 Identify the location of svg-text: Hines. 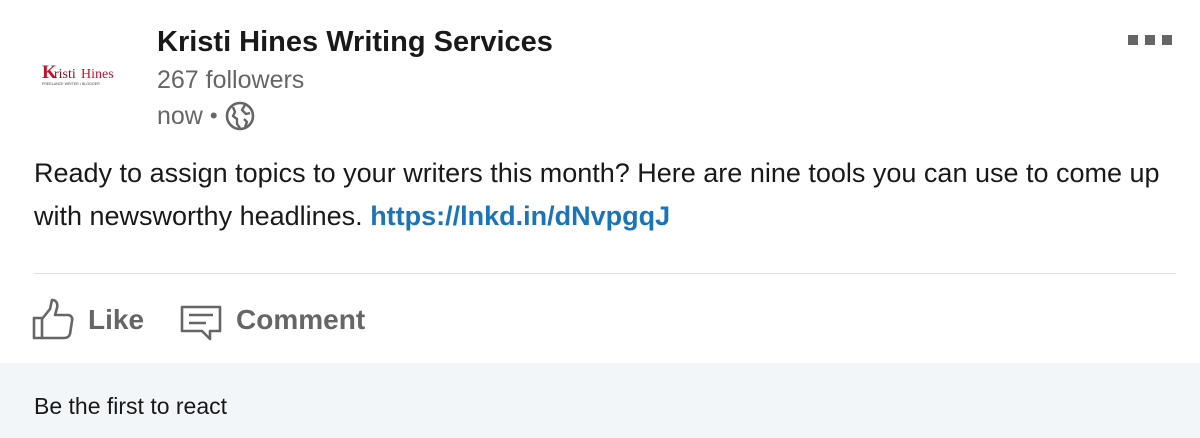
(97, 74).